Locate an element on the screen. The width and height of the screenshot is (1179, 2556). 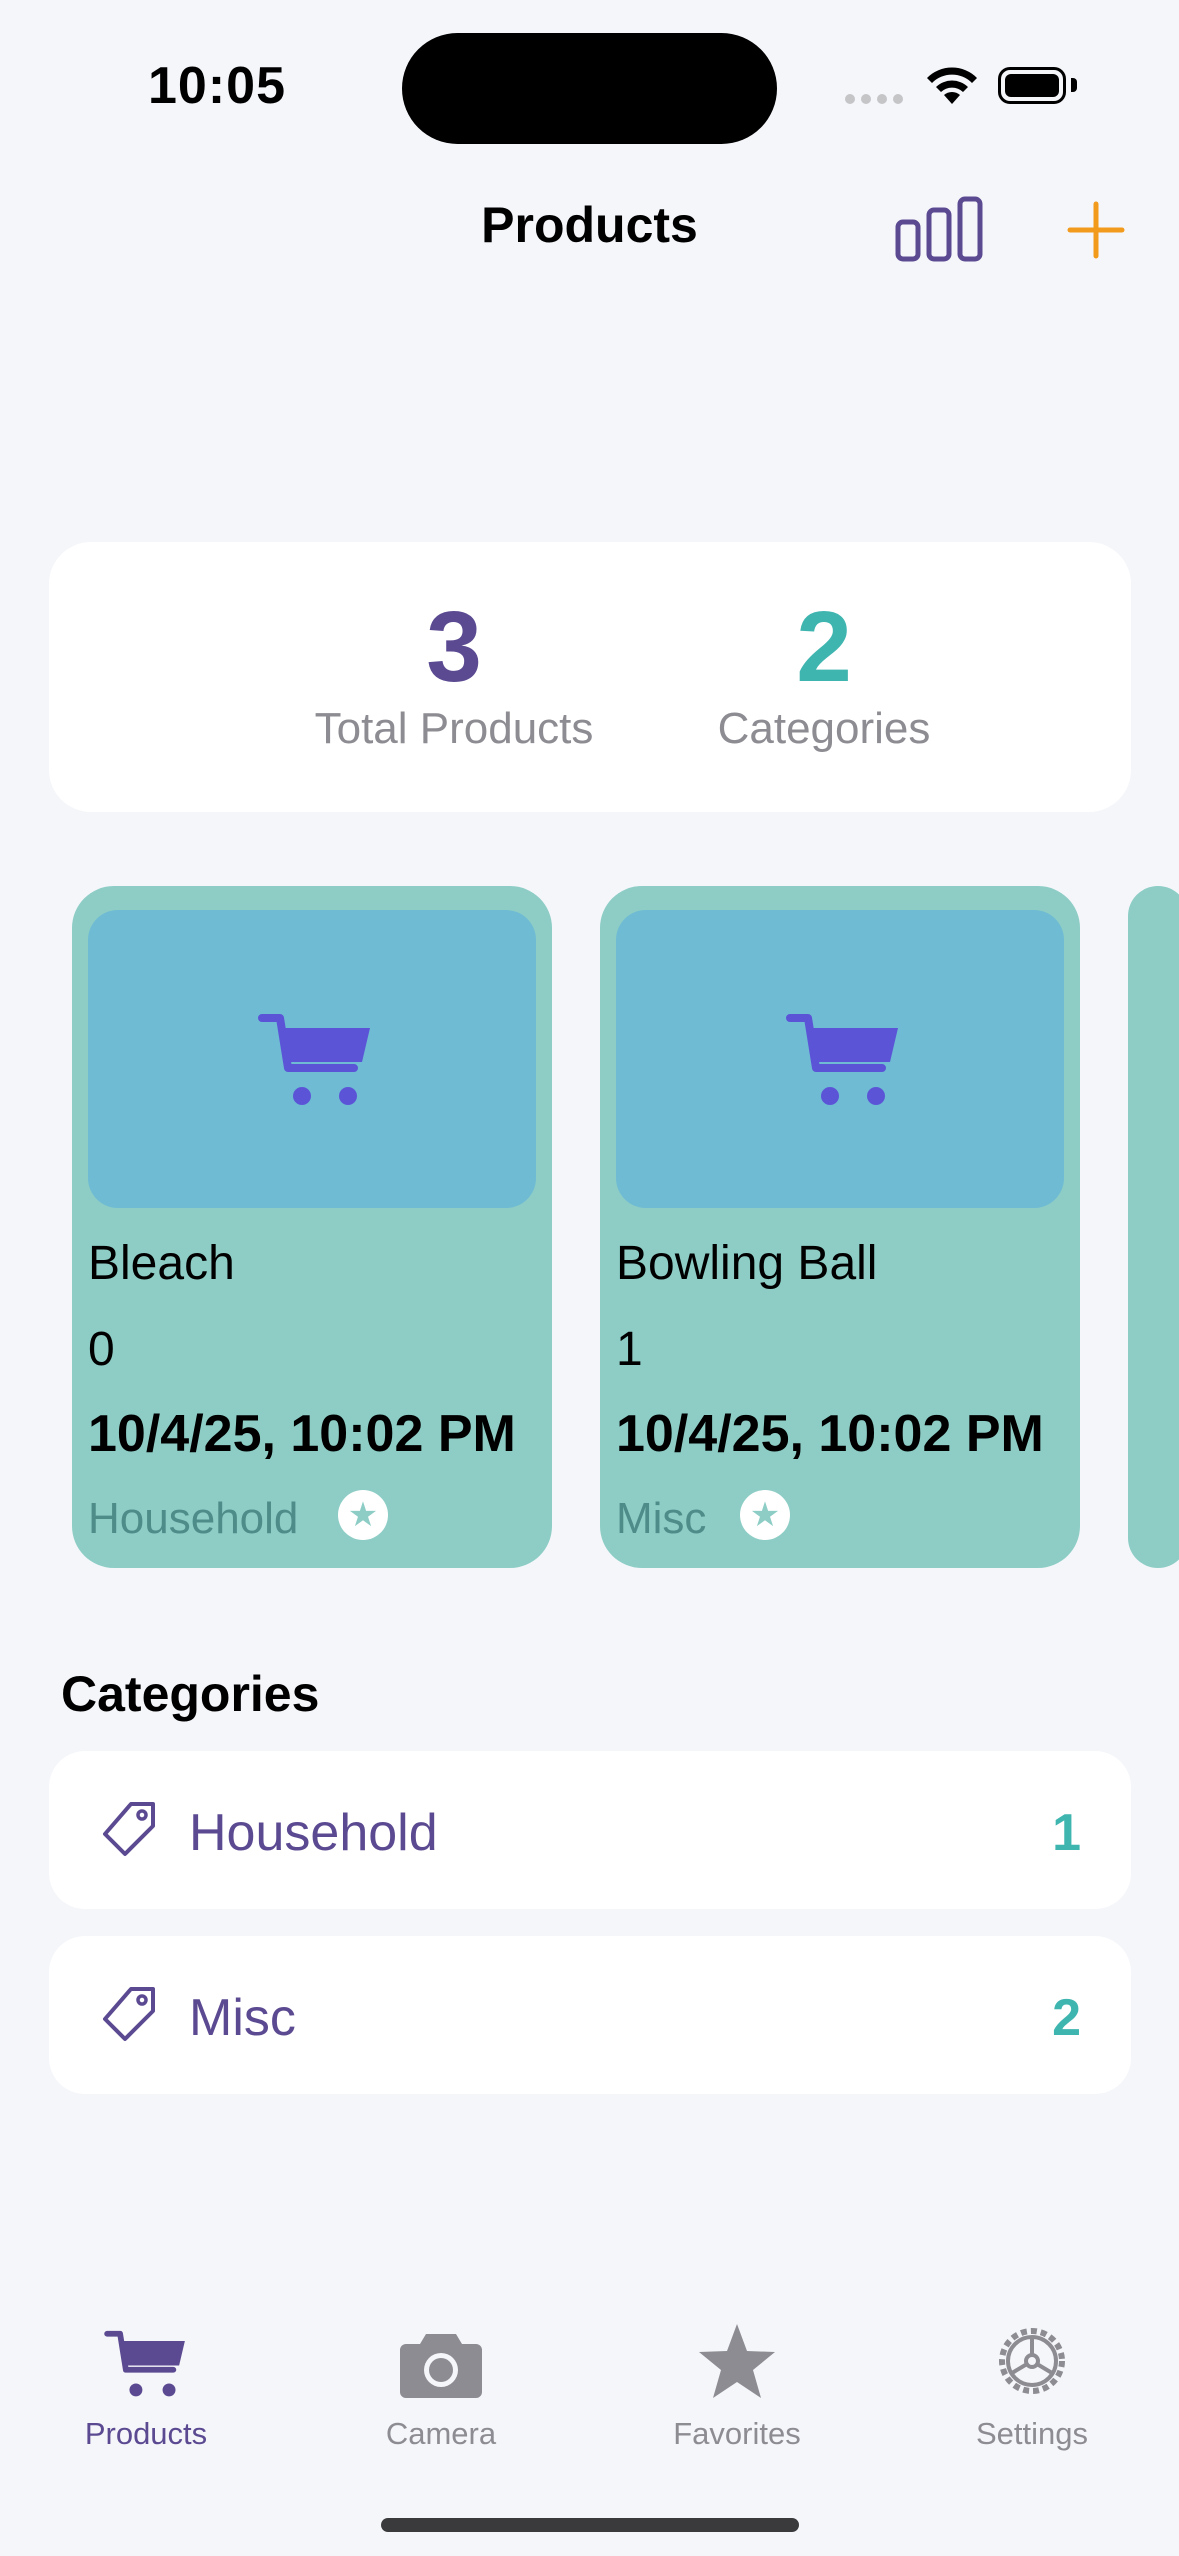
tab-label: Favorites is located at coordinates (737, 2433).